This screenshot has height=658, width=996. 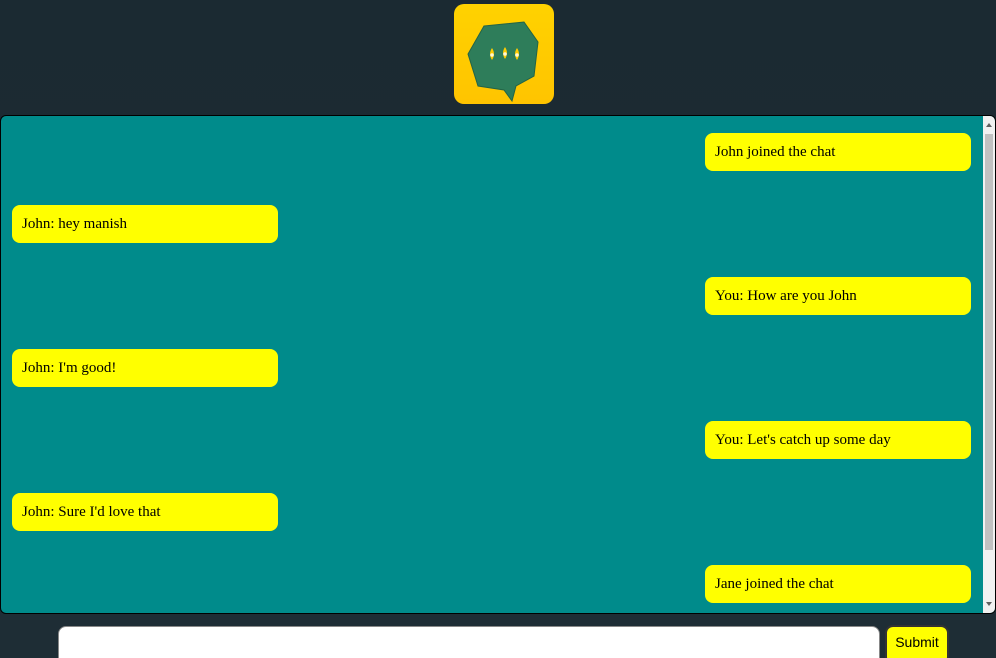 I want to click on chat-scrollbar, so click(x=989, y=364).